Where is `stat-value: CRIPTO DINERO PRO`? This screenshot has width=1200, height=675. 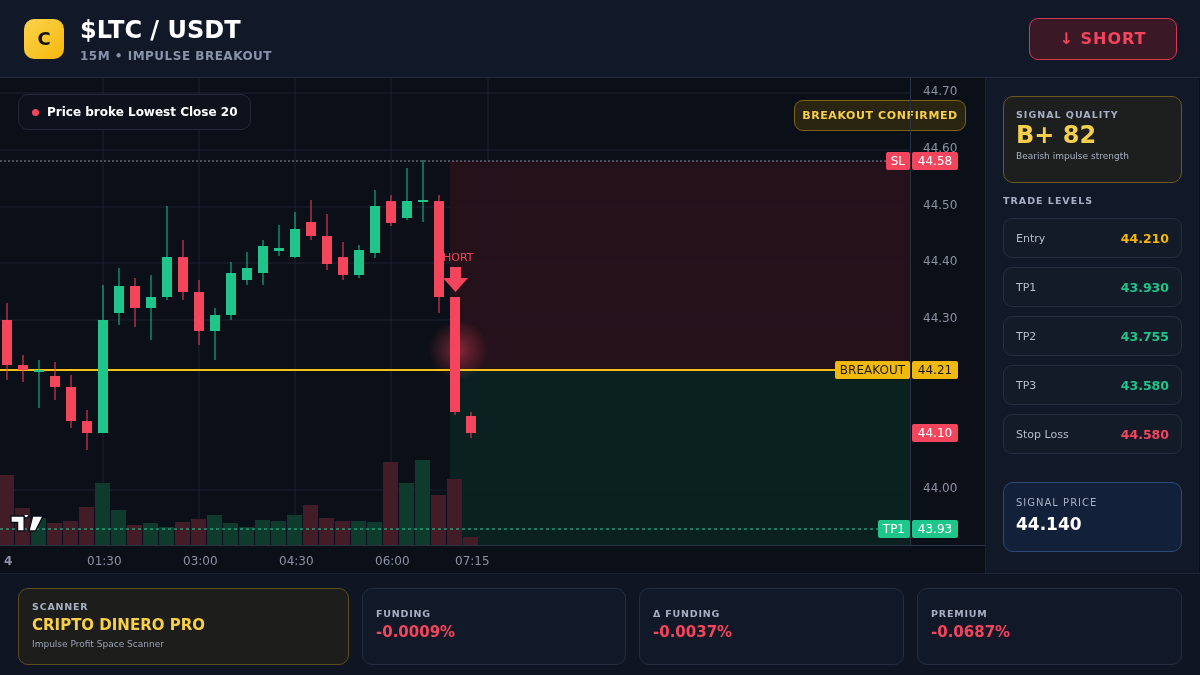
stat-value: CRIPTO DINERO PRO is located at coordinates (119, 625).